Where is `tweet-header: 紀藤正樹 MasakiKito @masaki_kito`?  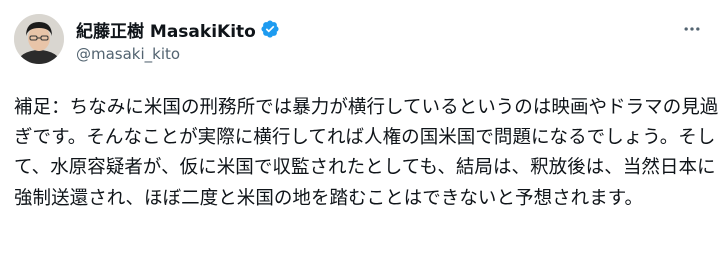 tweet-header: 紀藤正樹 MasakiKito @masaki_kito is located at coordinates (370, 40).